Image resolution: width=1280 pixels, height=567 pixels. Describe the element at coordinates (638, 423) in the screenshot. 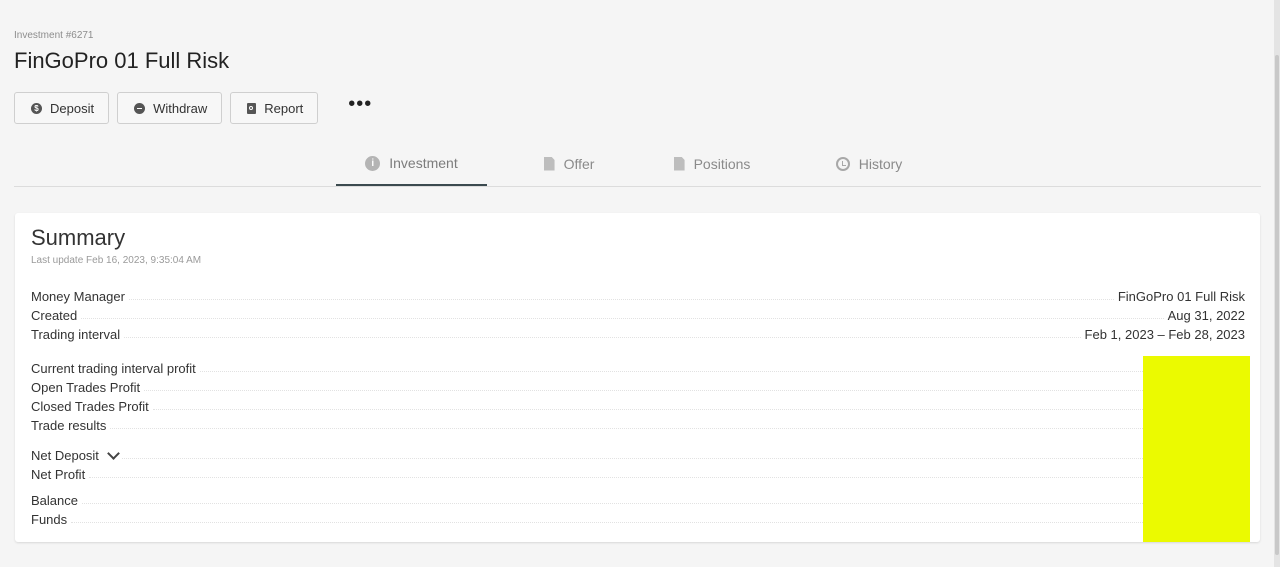

I see `row-trade-results: Trade results` at that location.